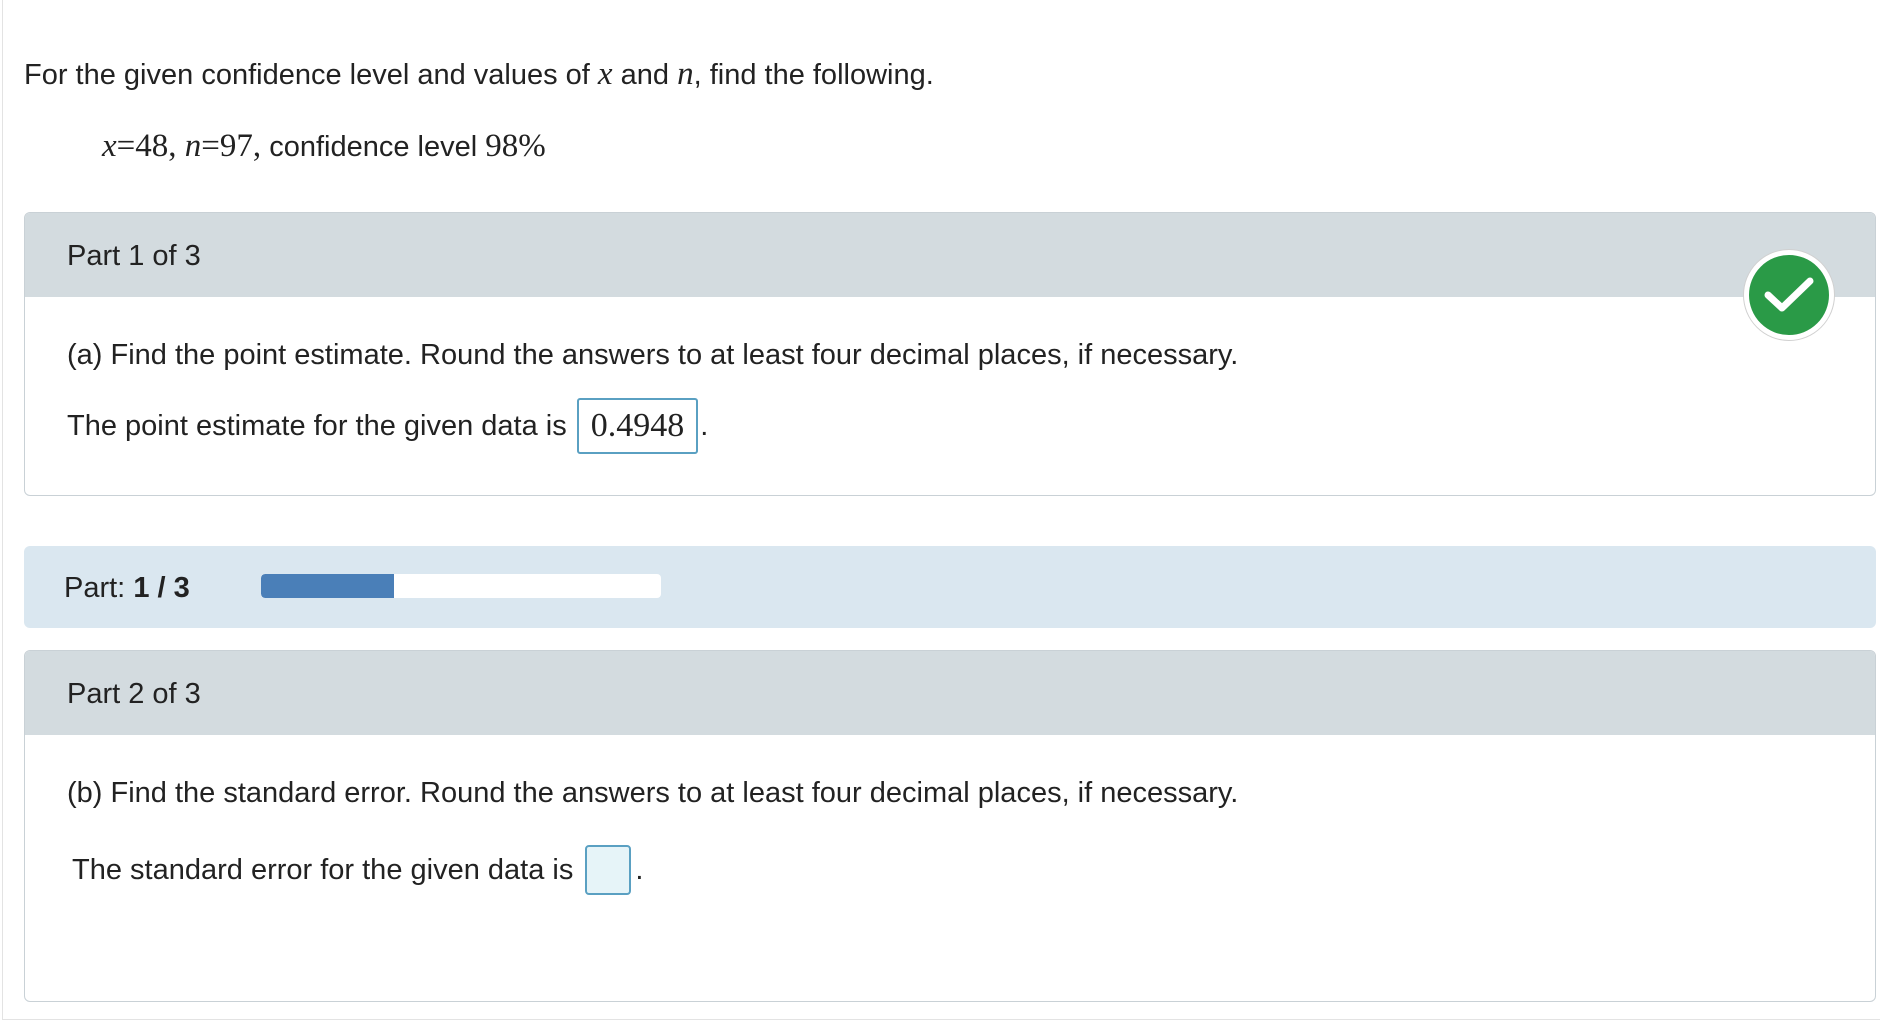 This screenshot has width=1882, height=1022. What do you see at coordinates (950, 587) in the screenshot?
I see `part-progress: Part: 1 / 3` at bounding box center [950, 587].